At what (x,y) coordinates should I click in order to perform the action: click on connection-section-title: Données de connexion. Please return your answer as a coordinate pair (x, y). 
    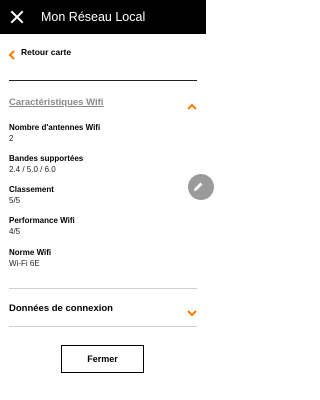
    Looking at the image, I should click on (61, 308).